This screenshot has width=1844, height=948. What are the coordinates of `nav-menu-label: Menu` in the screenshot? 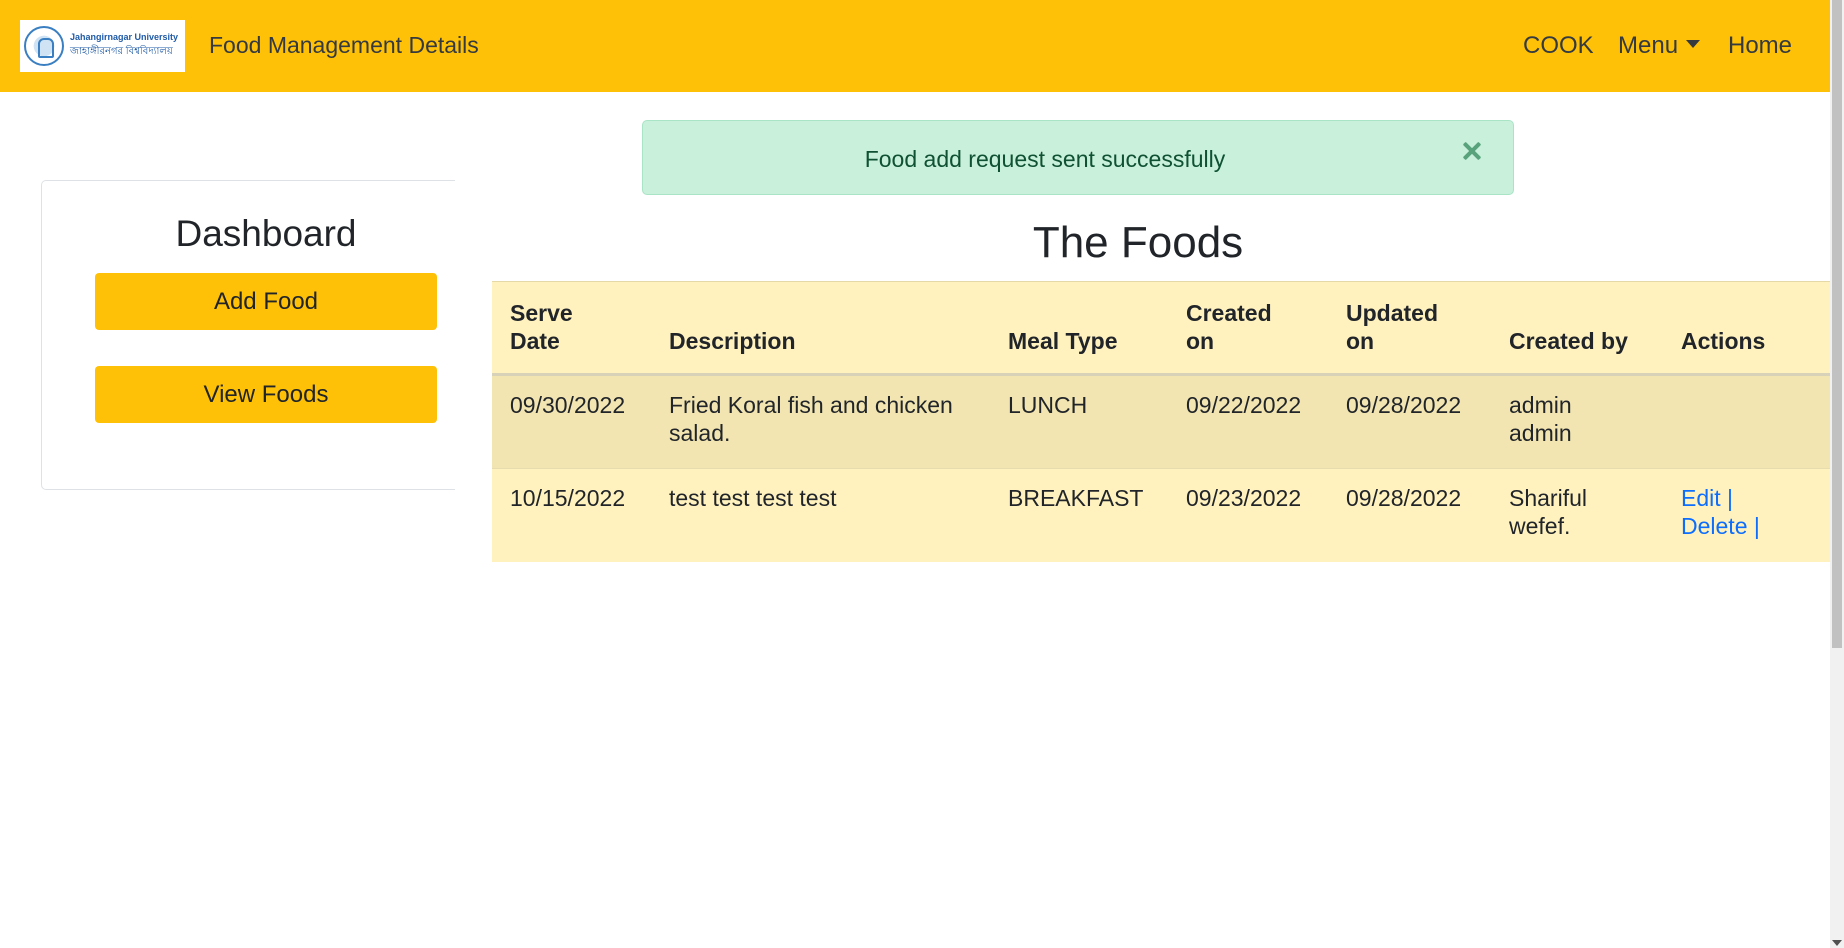 It's located at (1648, 45).